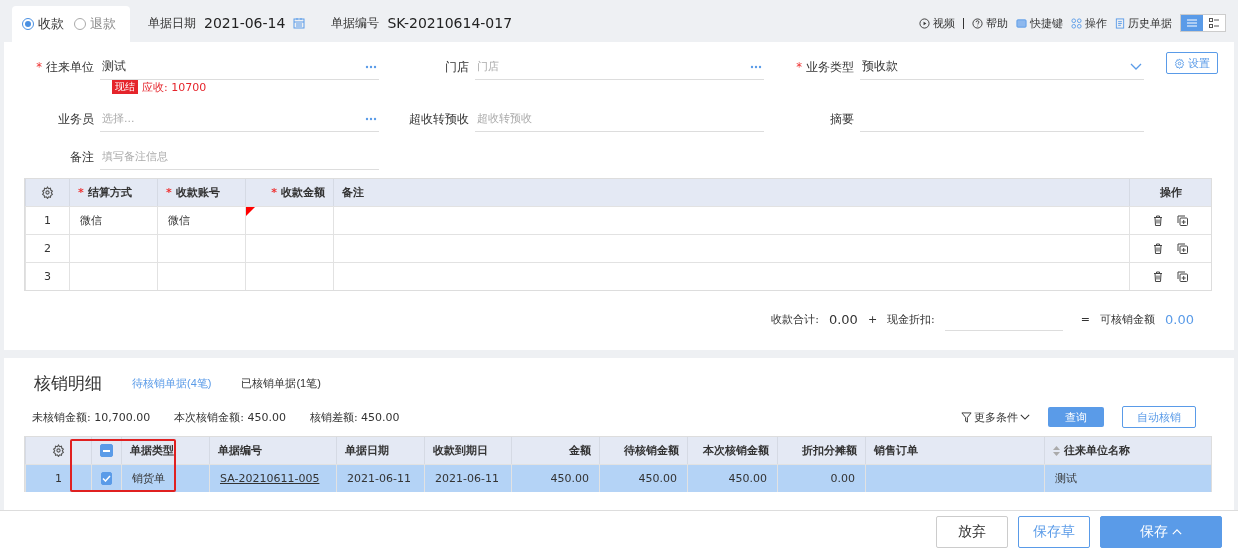 The image size is (1238, 552). Describe the element at coordinates (272, 450) in the screenshot. I see `column-header: 单据编号` at that location.